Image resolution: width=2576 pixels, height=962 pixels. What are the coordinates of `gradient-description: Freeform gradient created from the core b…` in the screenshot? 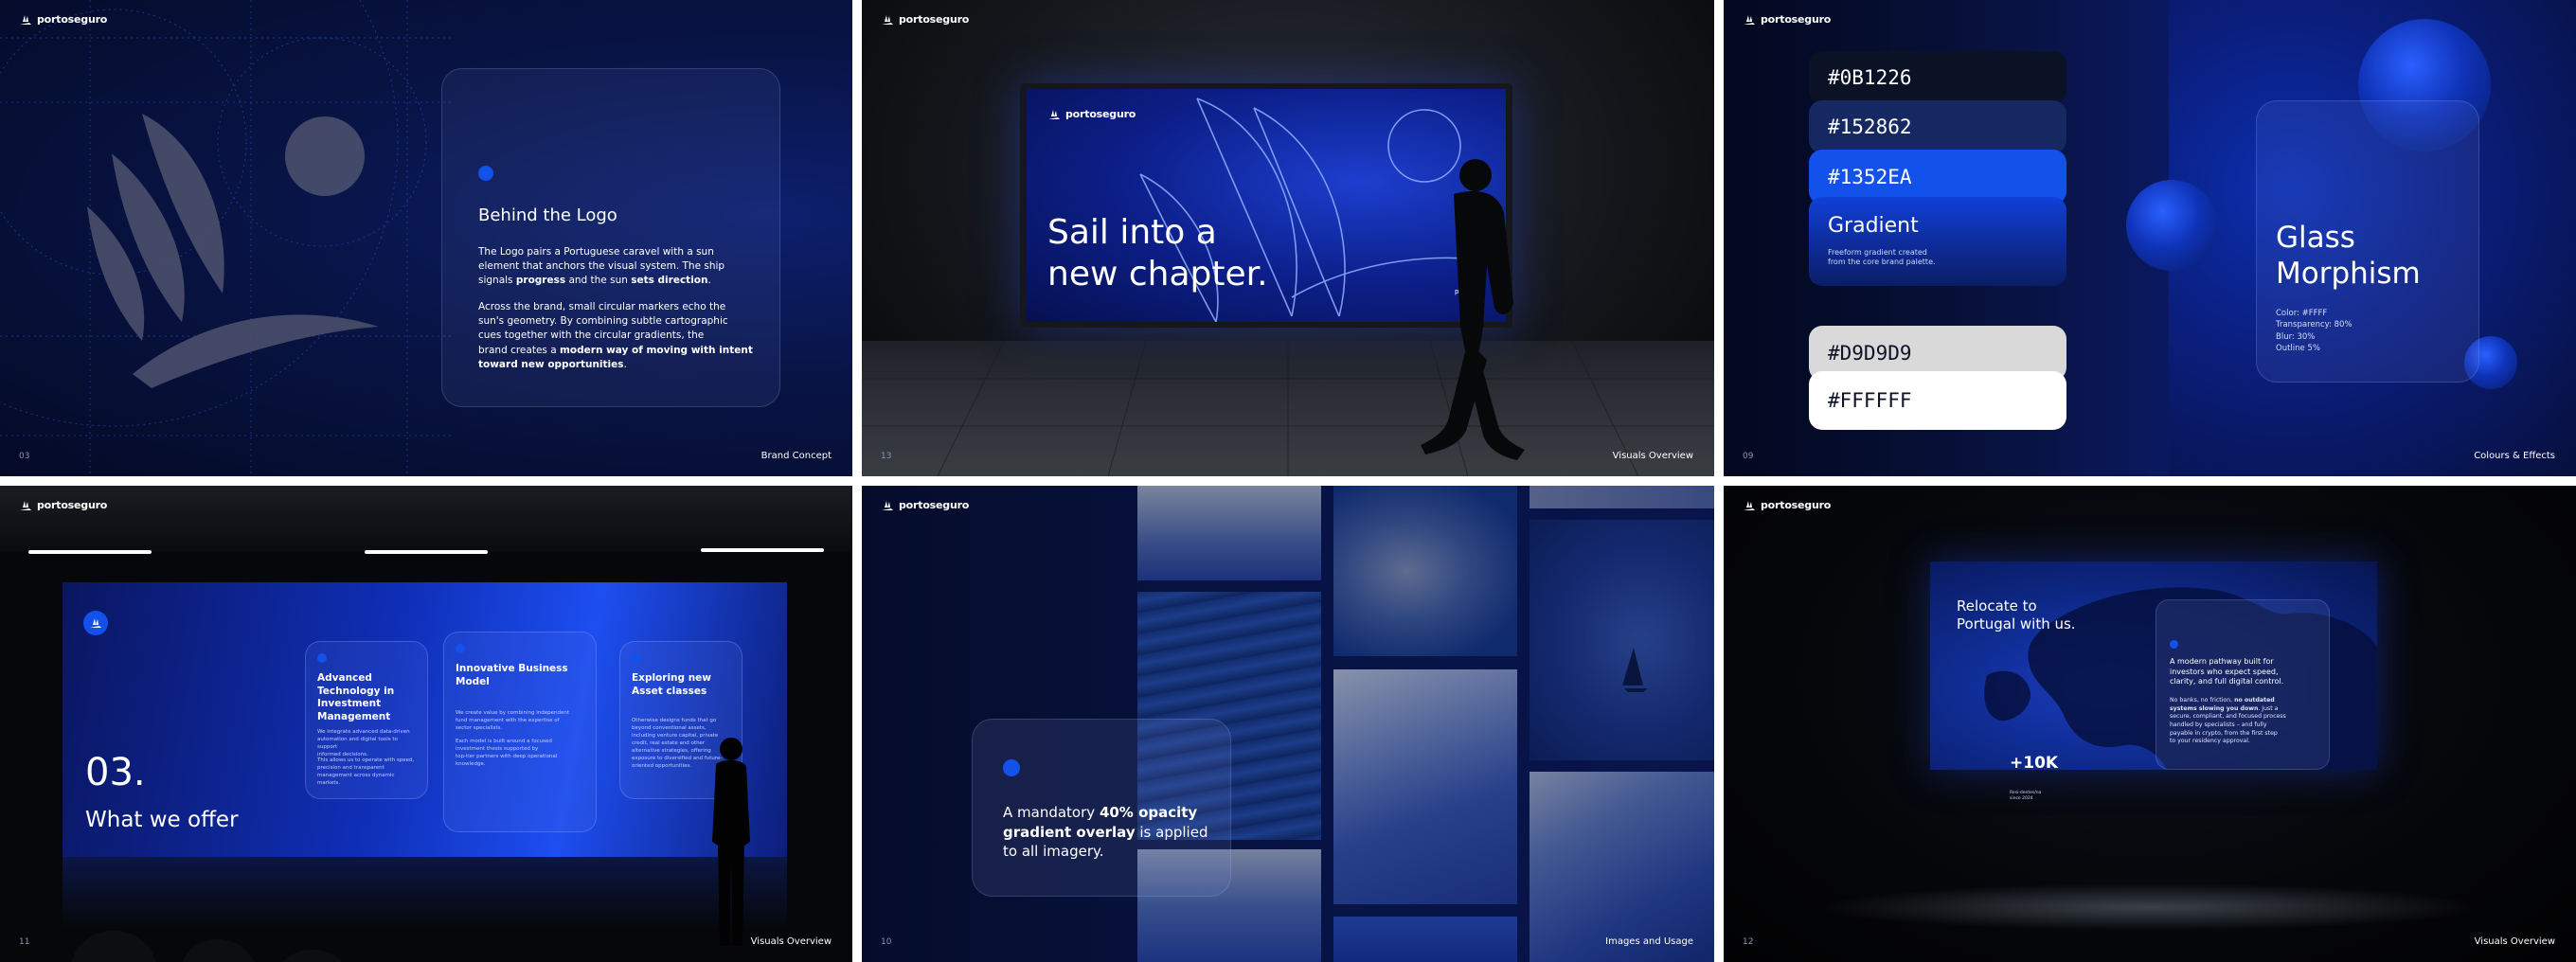 It's located at (1882, 258).